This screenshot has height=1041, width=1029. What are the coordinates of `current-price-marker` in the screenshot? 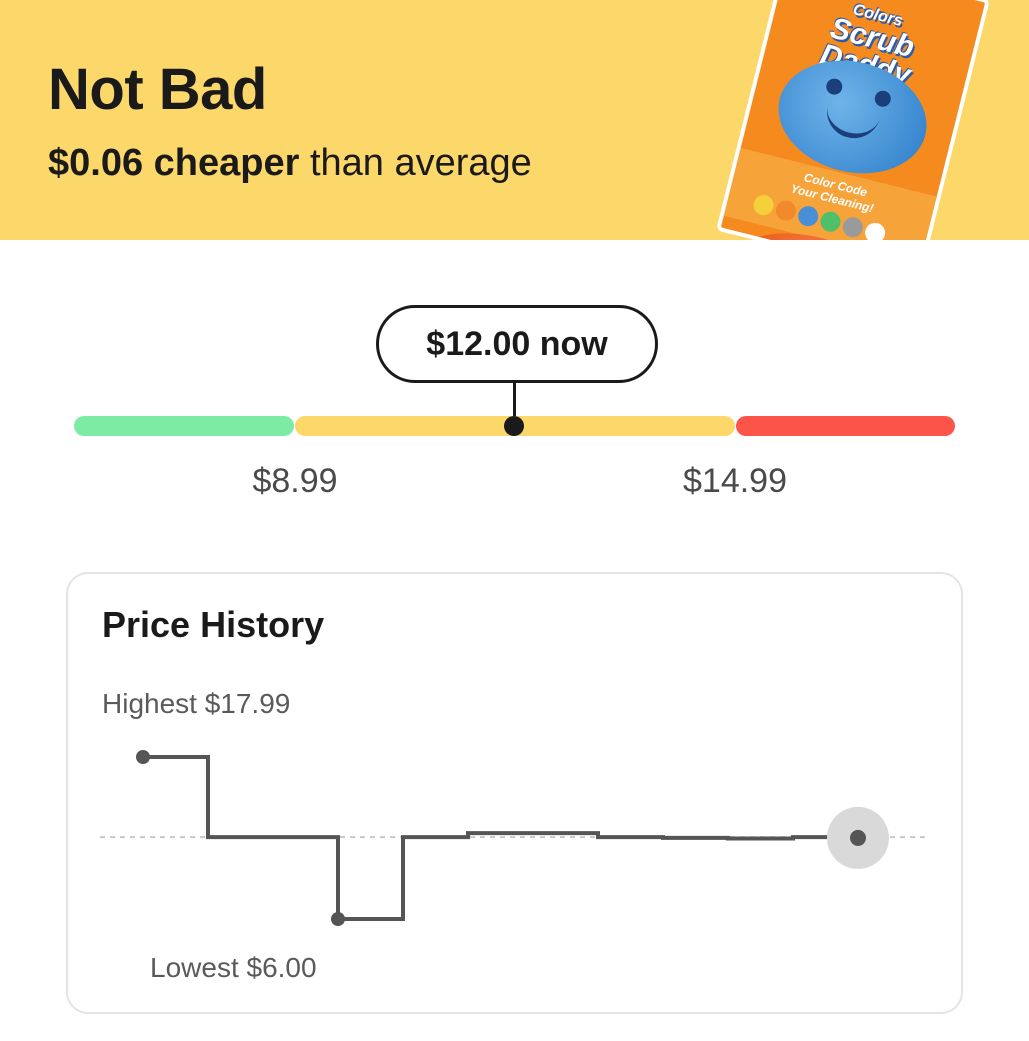 It's located at (514, 426).